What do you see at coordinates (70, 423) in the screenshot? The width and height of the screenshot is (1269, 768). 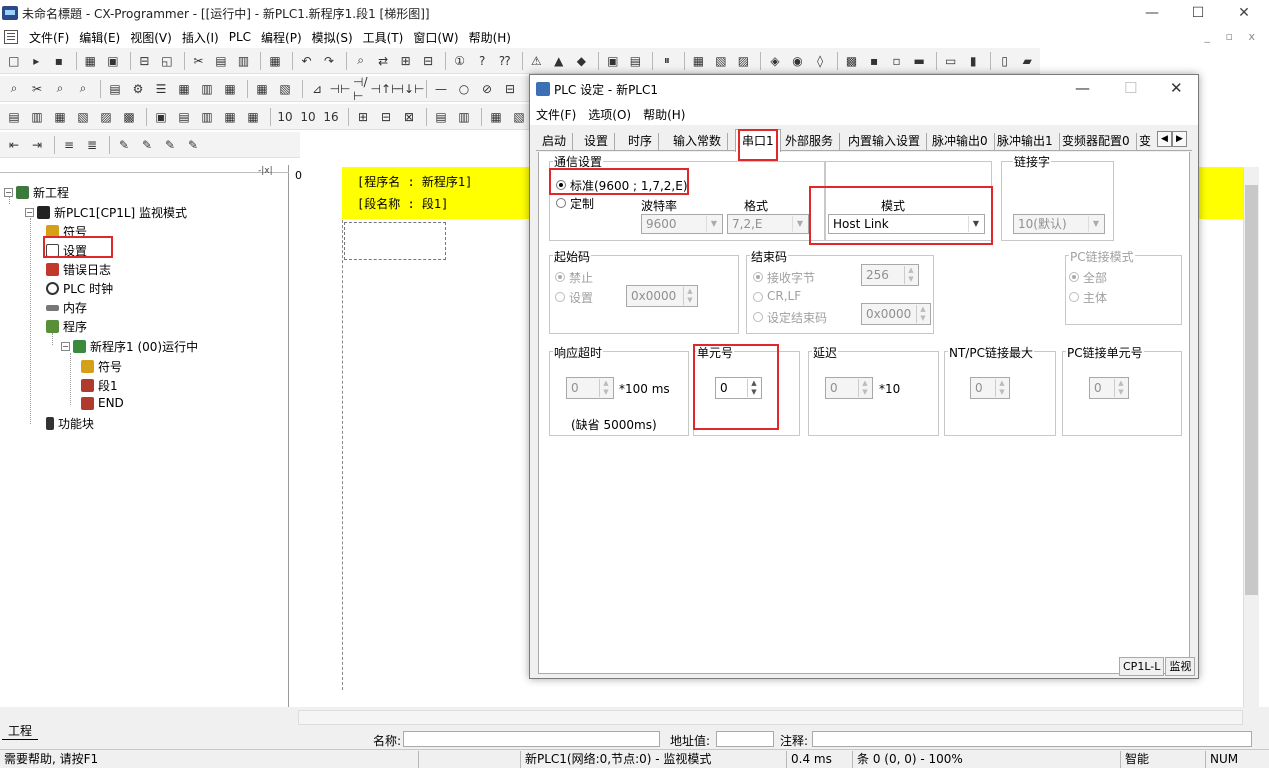 I see `tree-item-function-blocks: 功能块` at bounding box center [70, 423].